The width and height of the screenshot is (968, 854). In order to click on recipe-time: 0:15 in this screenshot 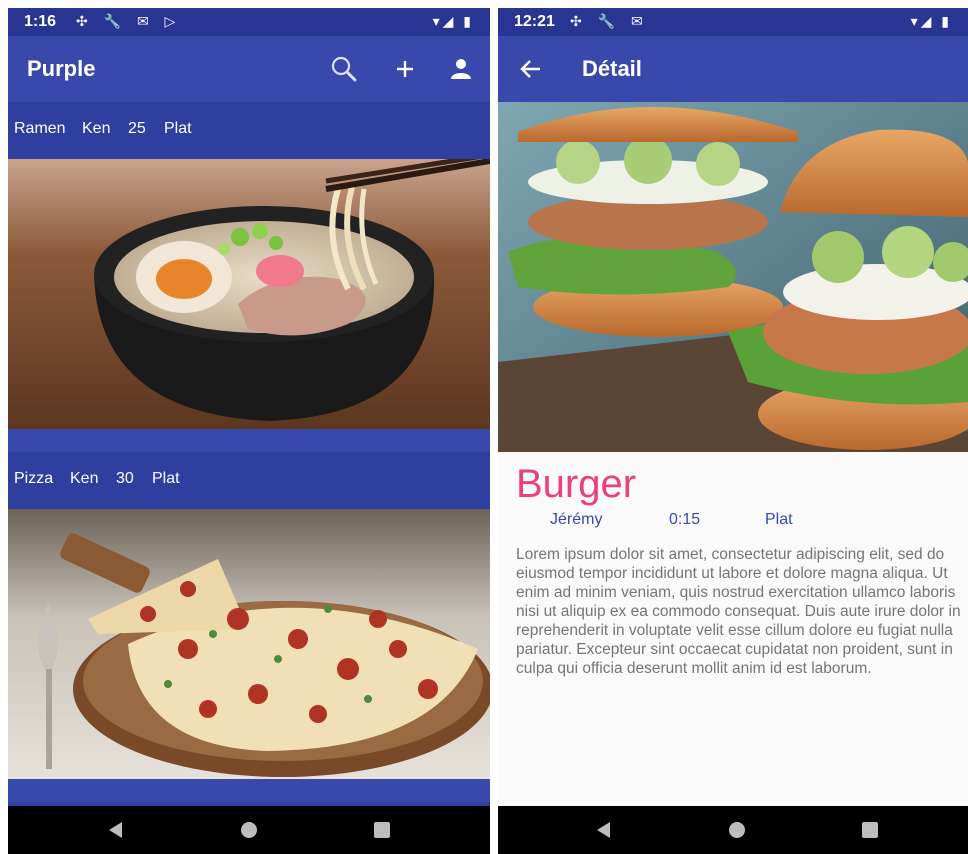, I will do `click(685, 519)`.